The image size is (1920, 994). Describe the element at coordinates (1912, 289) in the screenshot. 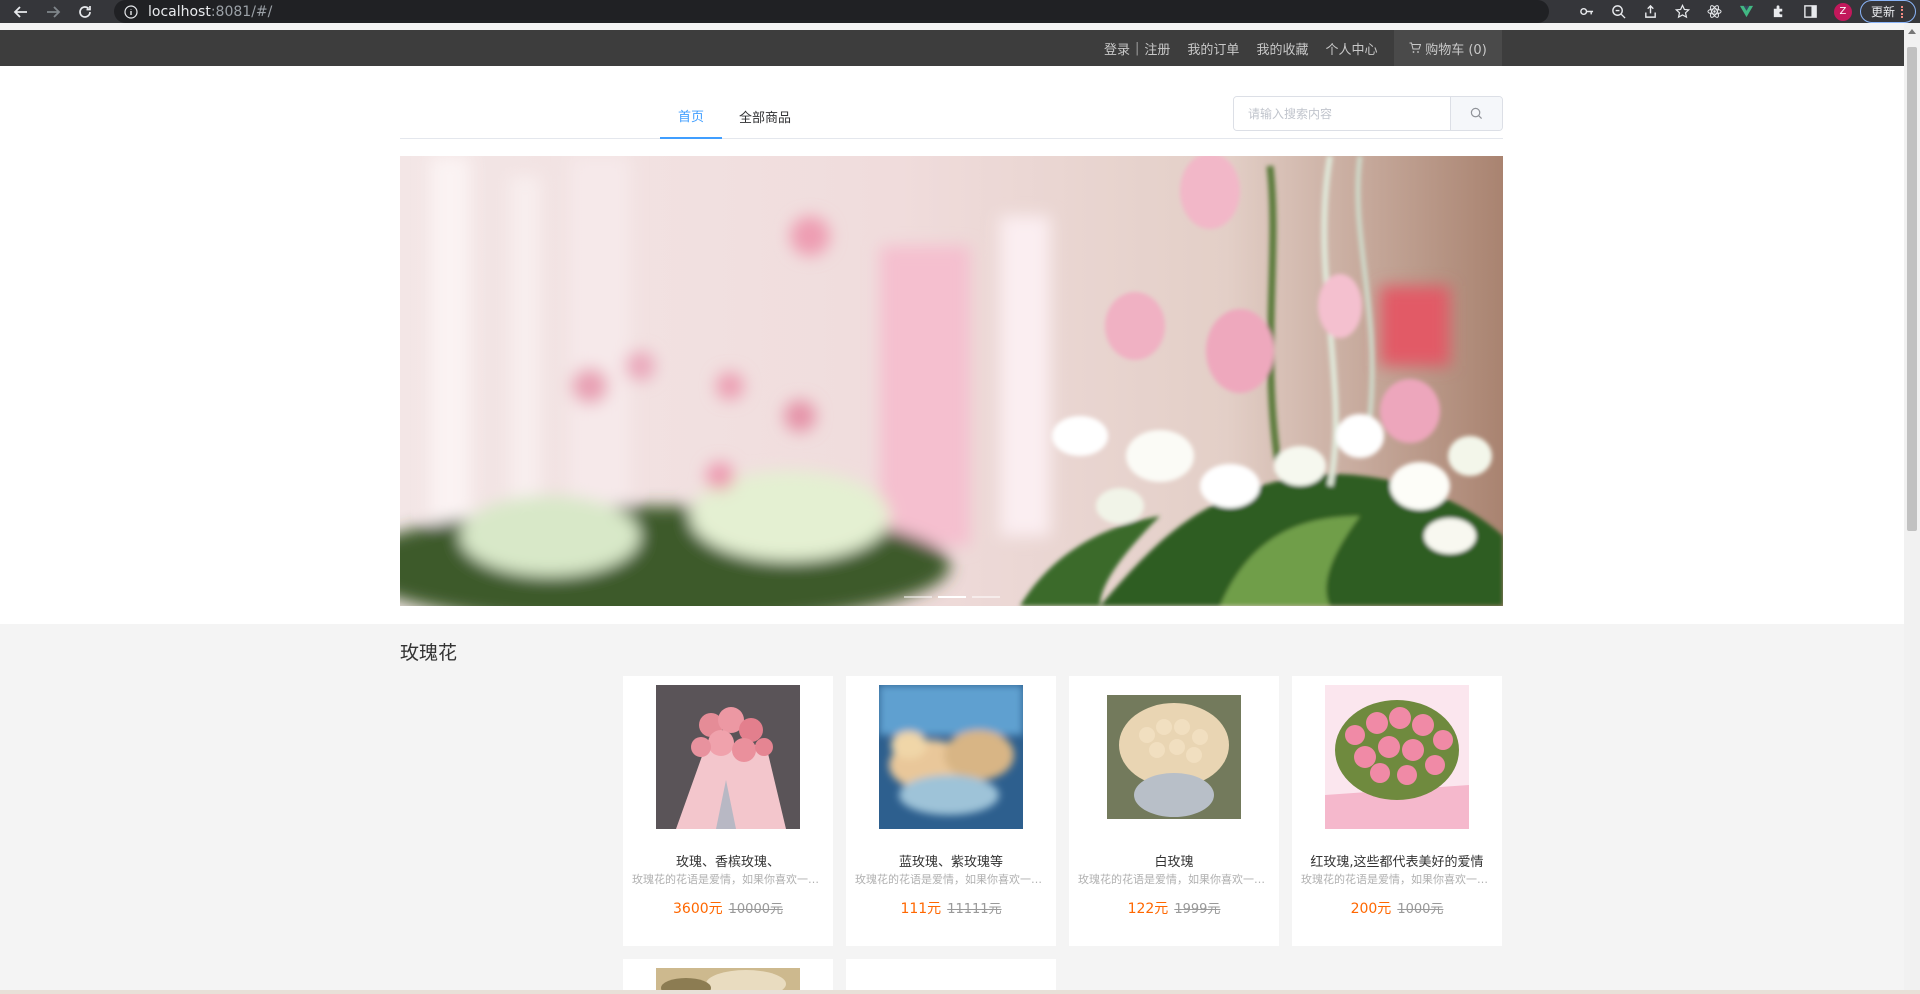

I see `scrollbar-thumb` at that location.